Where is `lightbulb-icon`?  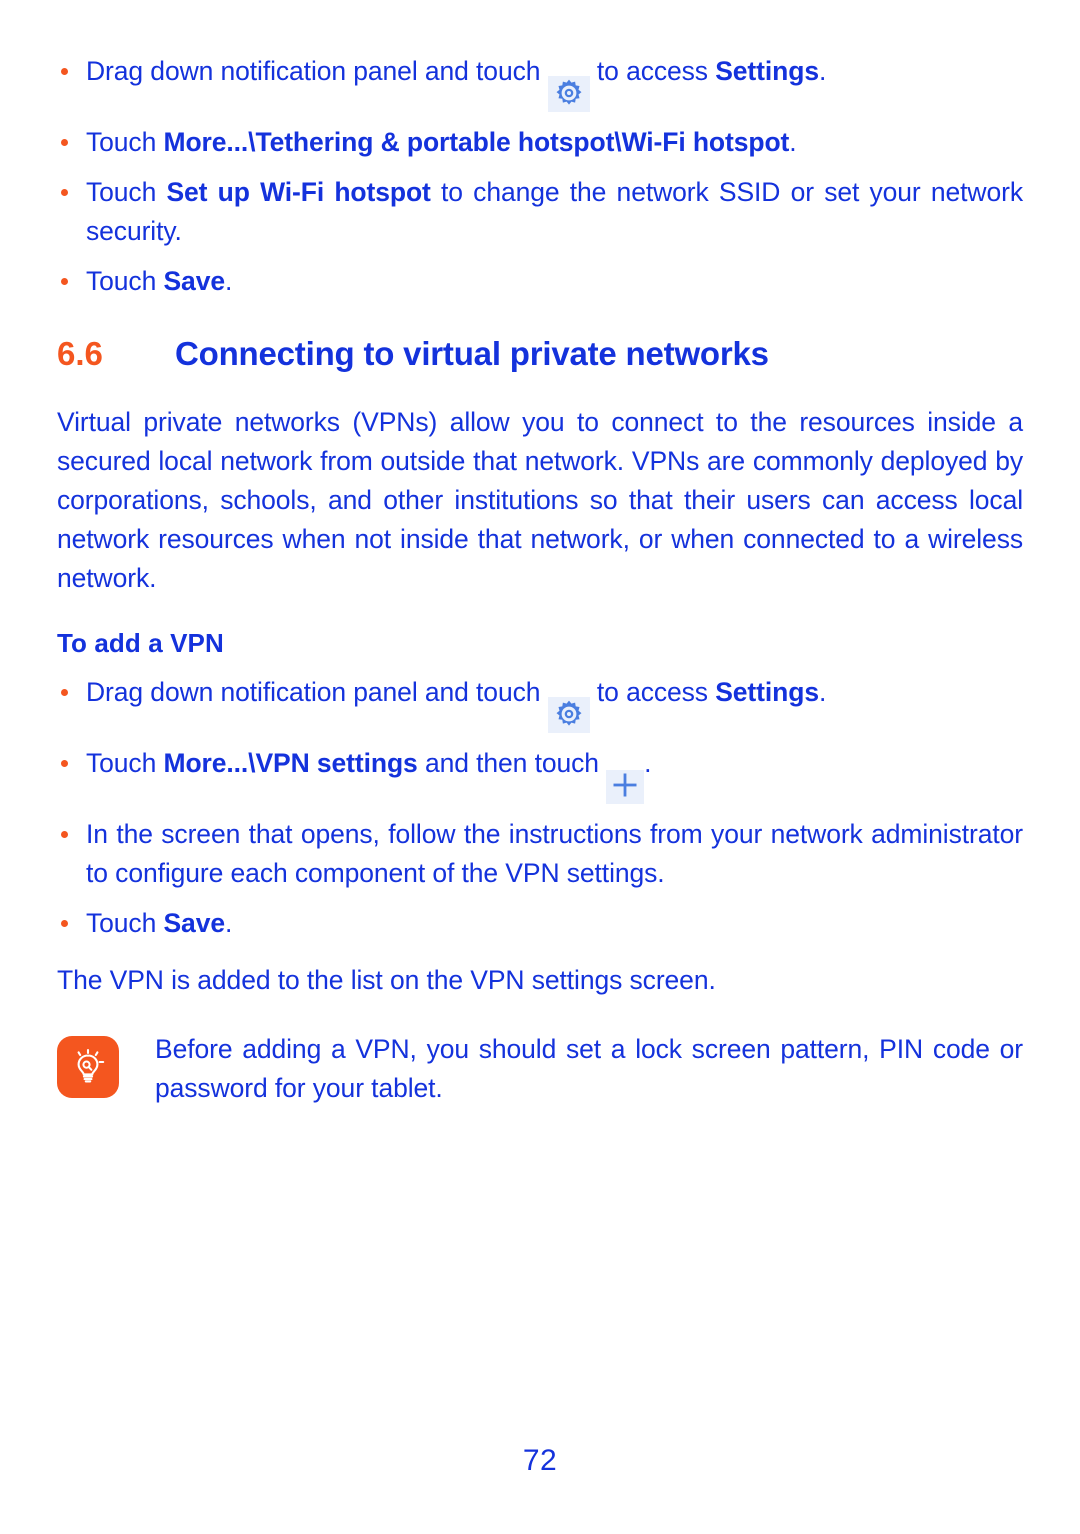 lightbulb-icon is located at coordinates (88, 1067).